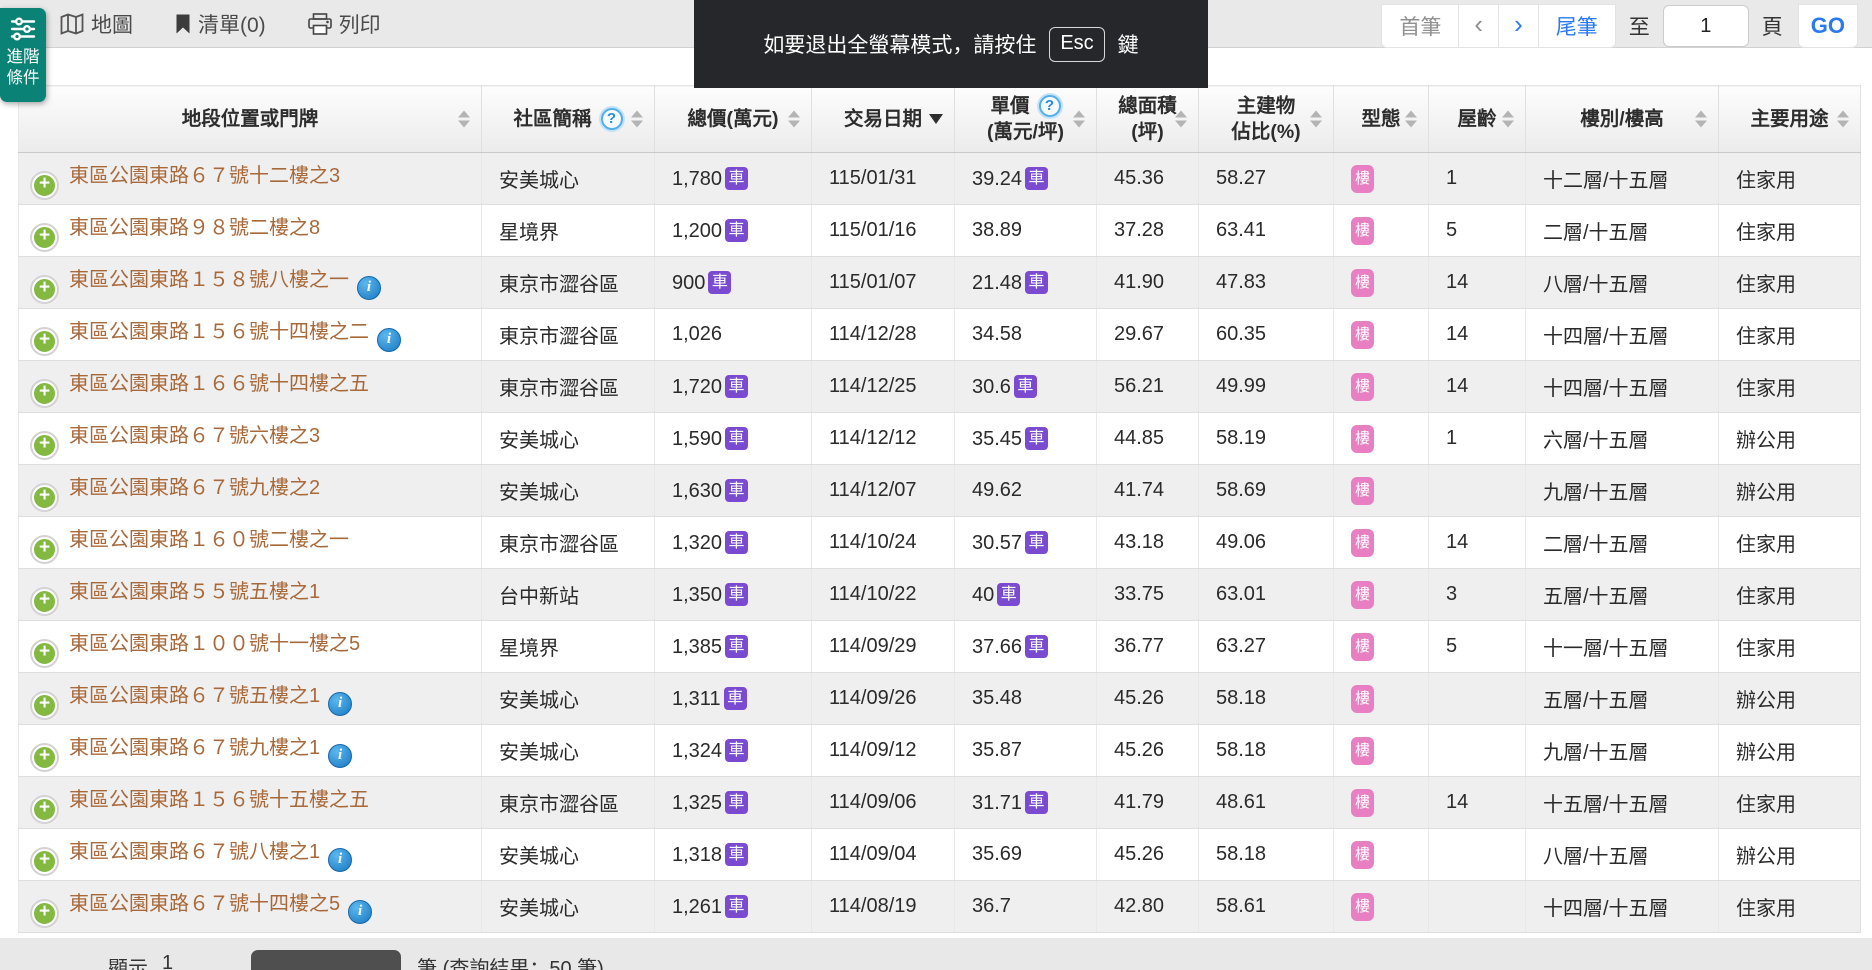  I want to click on column-label: 單價, so click(1010, 106).